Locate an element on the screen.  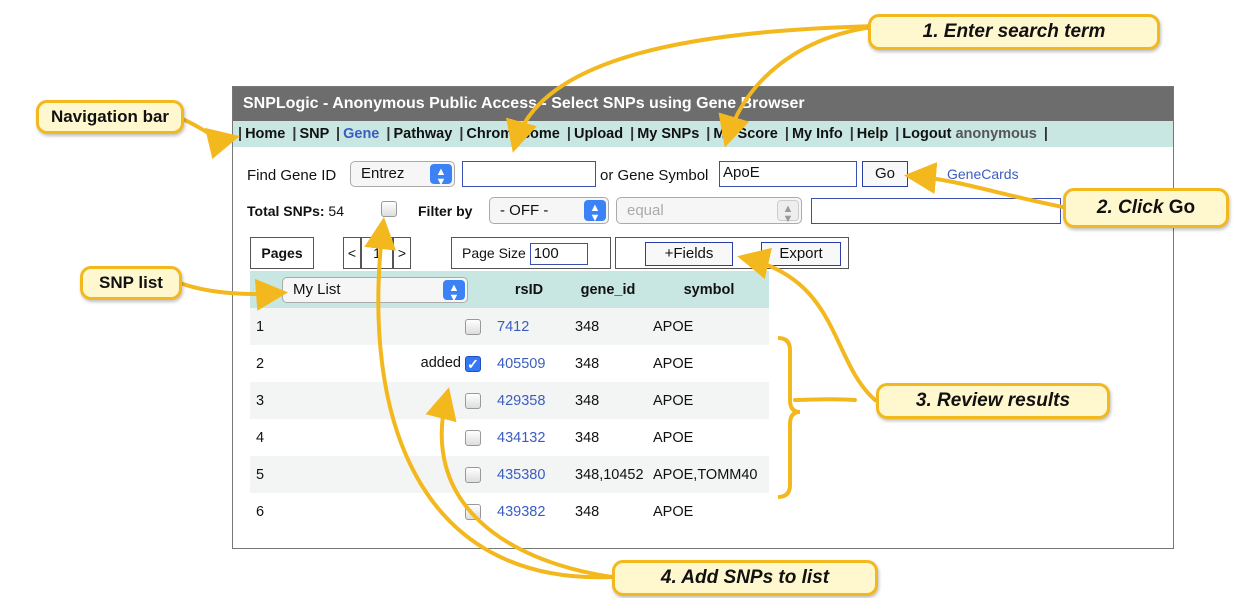
nav-home: Home is located at coordinates (265, 134).